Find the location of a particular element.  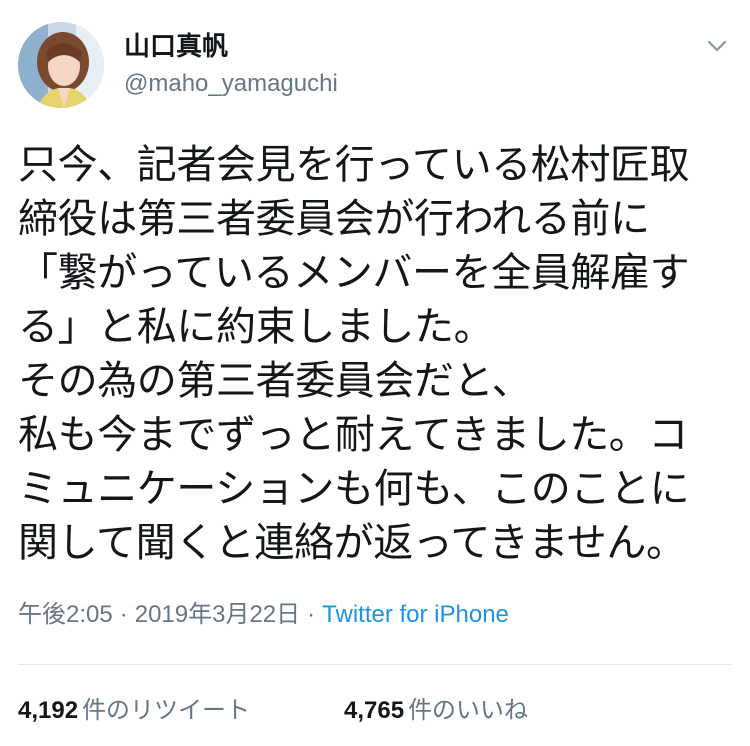

tweet-date: 2019年3月22日 is located at coordinates (217, 614).